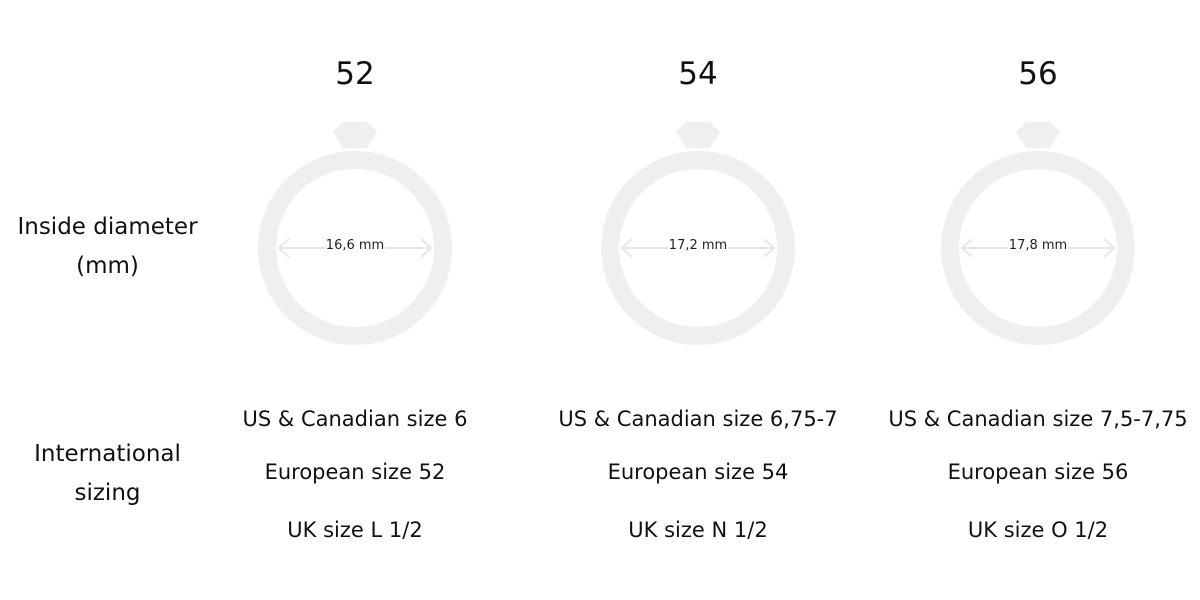 Image resolution: width=1200 pixels, height=600 pixels. I want to click on ring-illustration: 17,2 mm, so click(698, 236).